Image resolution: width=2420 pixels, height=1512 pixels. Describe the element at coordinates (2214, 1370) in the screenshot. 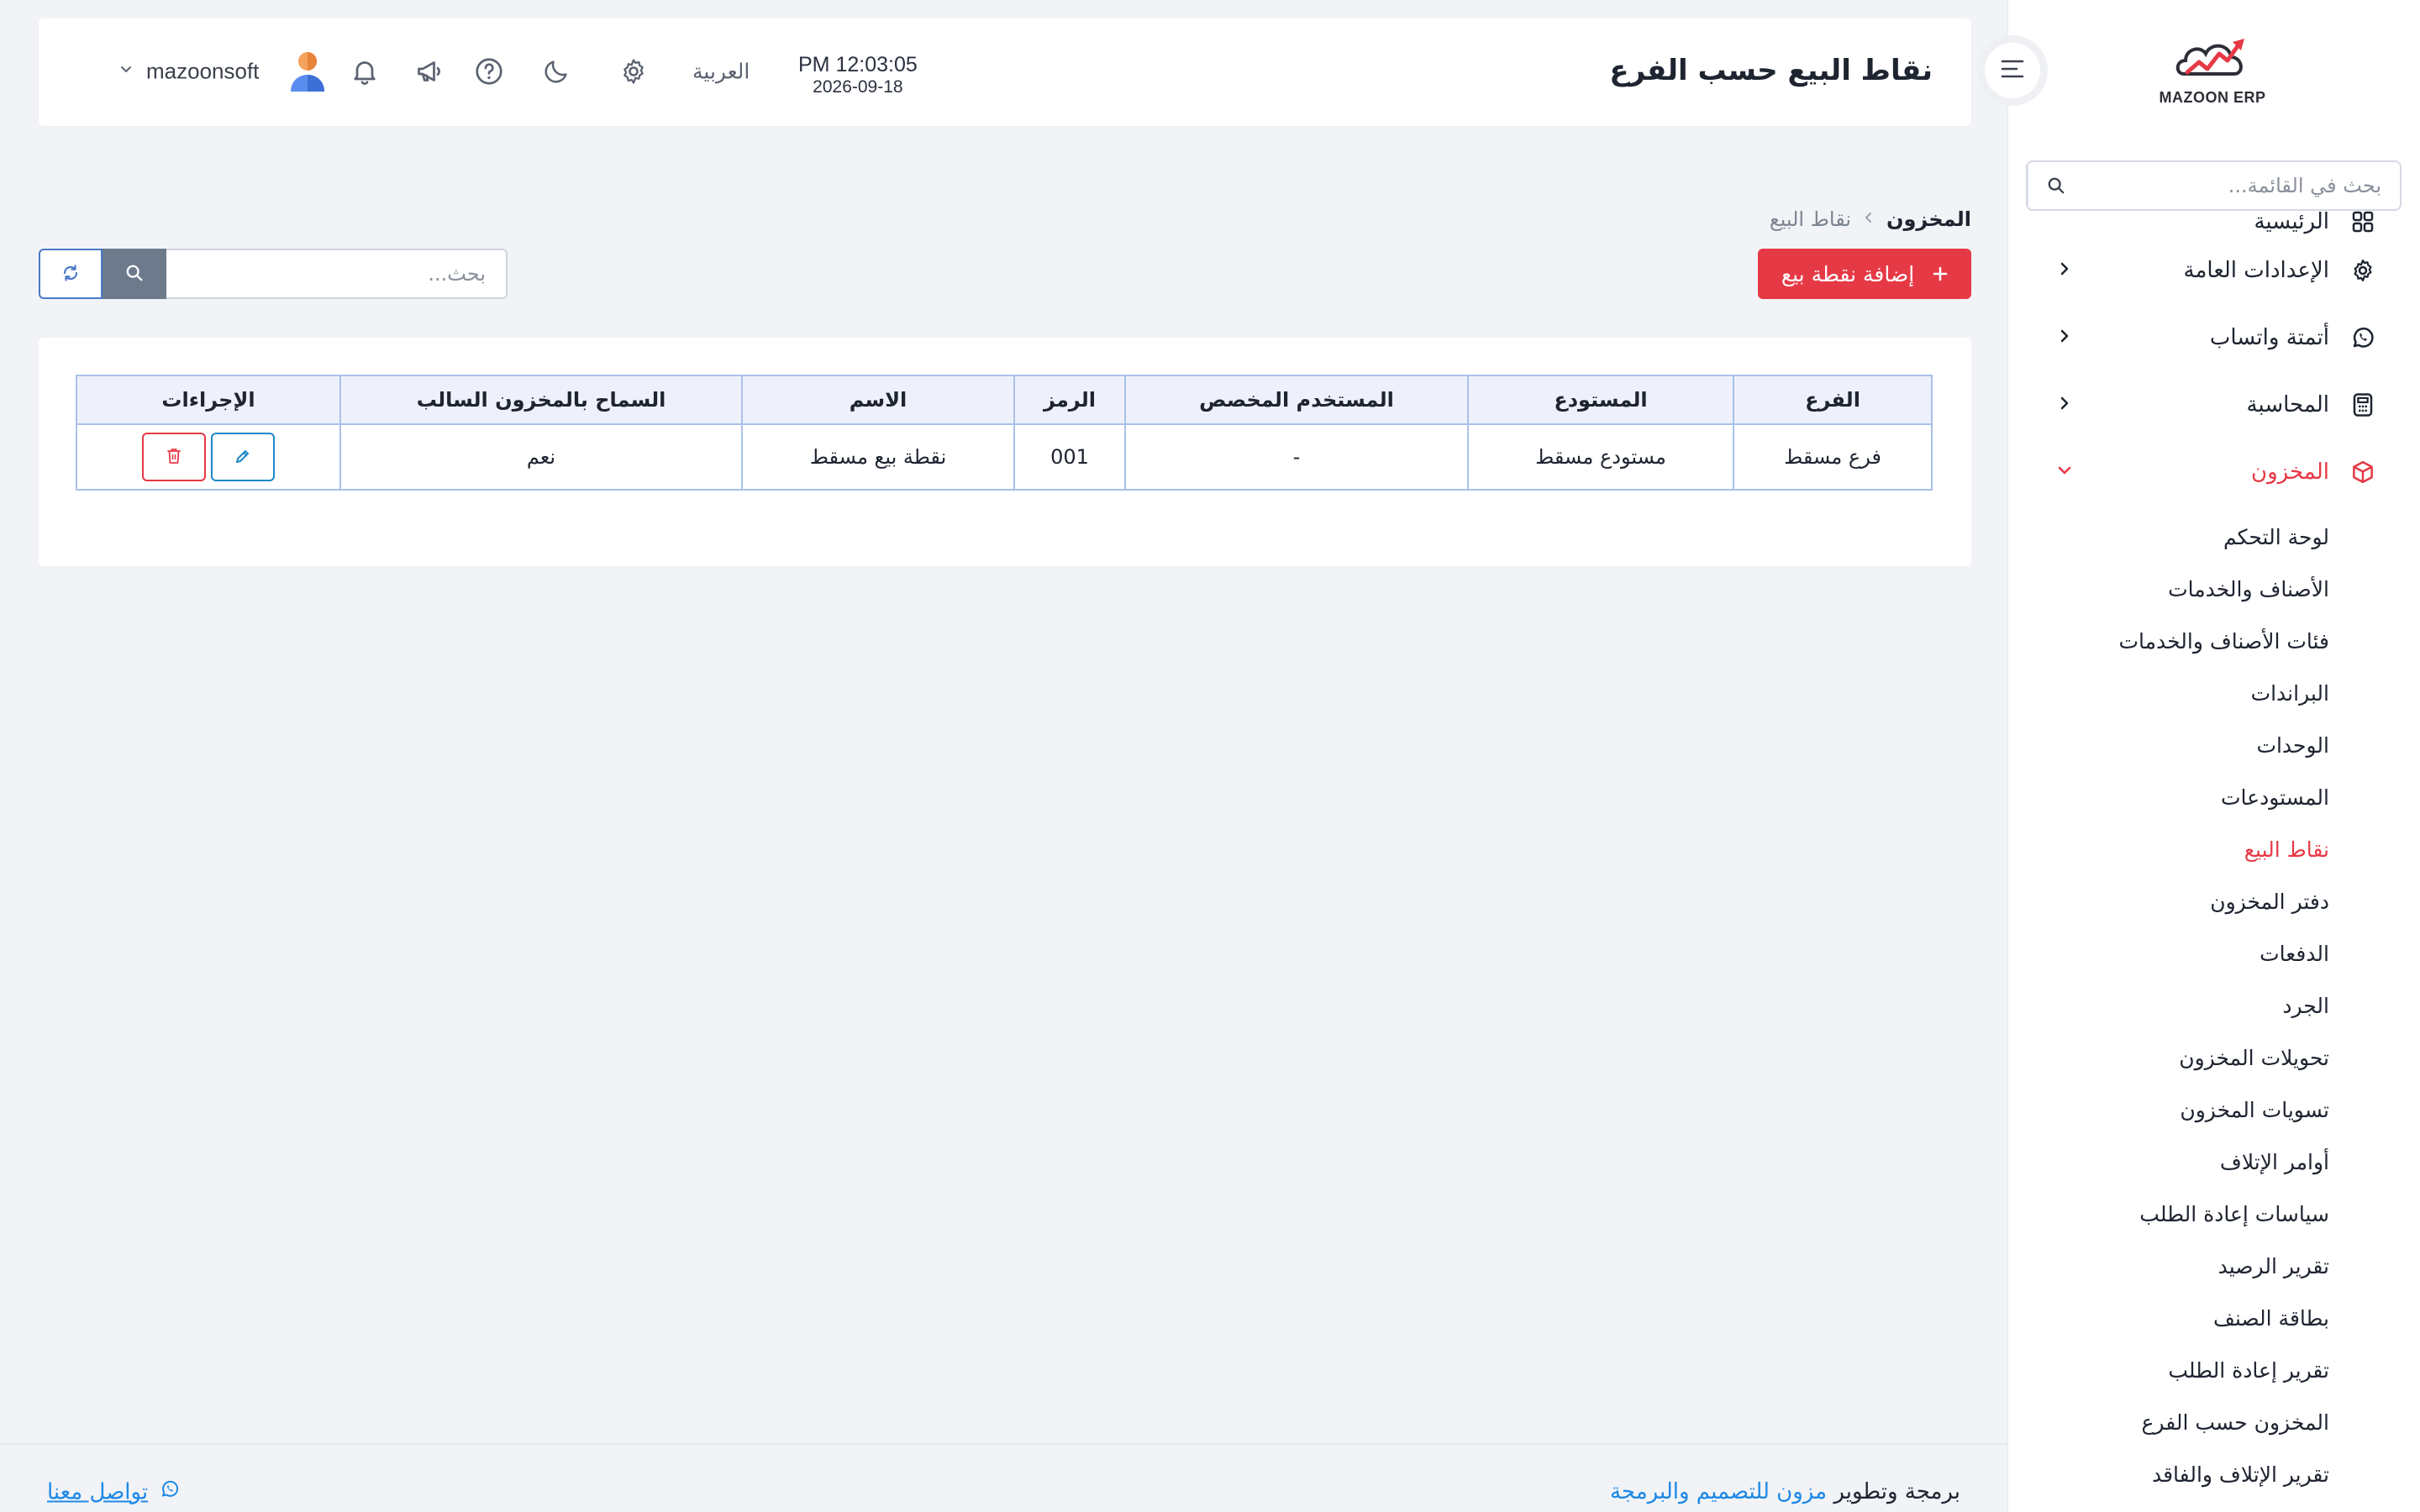

I see `submenu-item-reorder-report: تقرير إعادة الطلب` at that location.